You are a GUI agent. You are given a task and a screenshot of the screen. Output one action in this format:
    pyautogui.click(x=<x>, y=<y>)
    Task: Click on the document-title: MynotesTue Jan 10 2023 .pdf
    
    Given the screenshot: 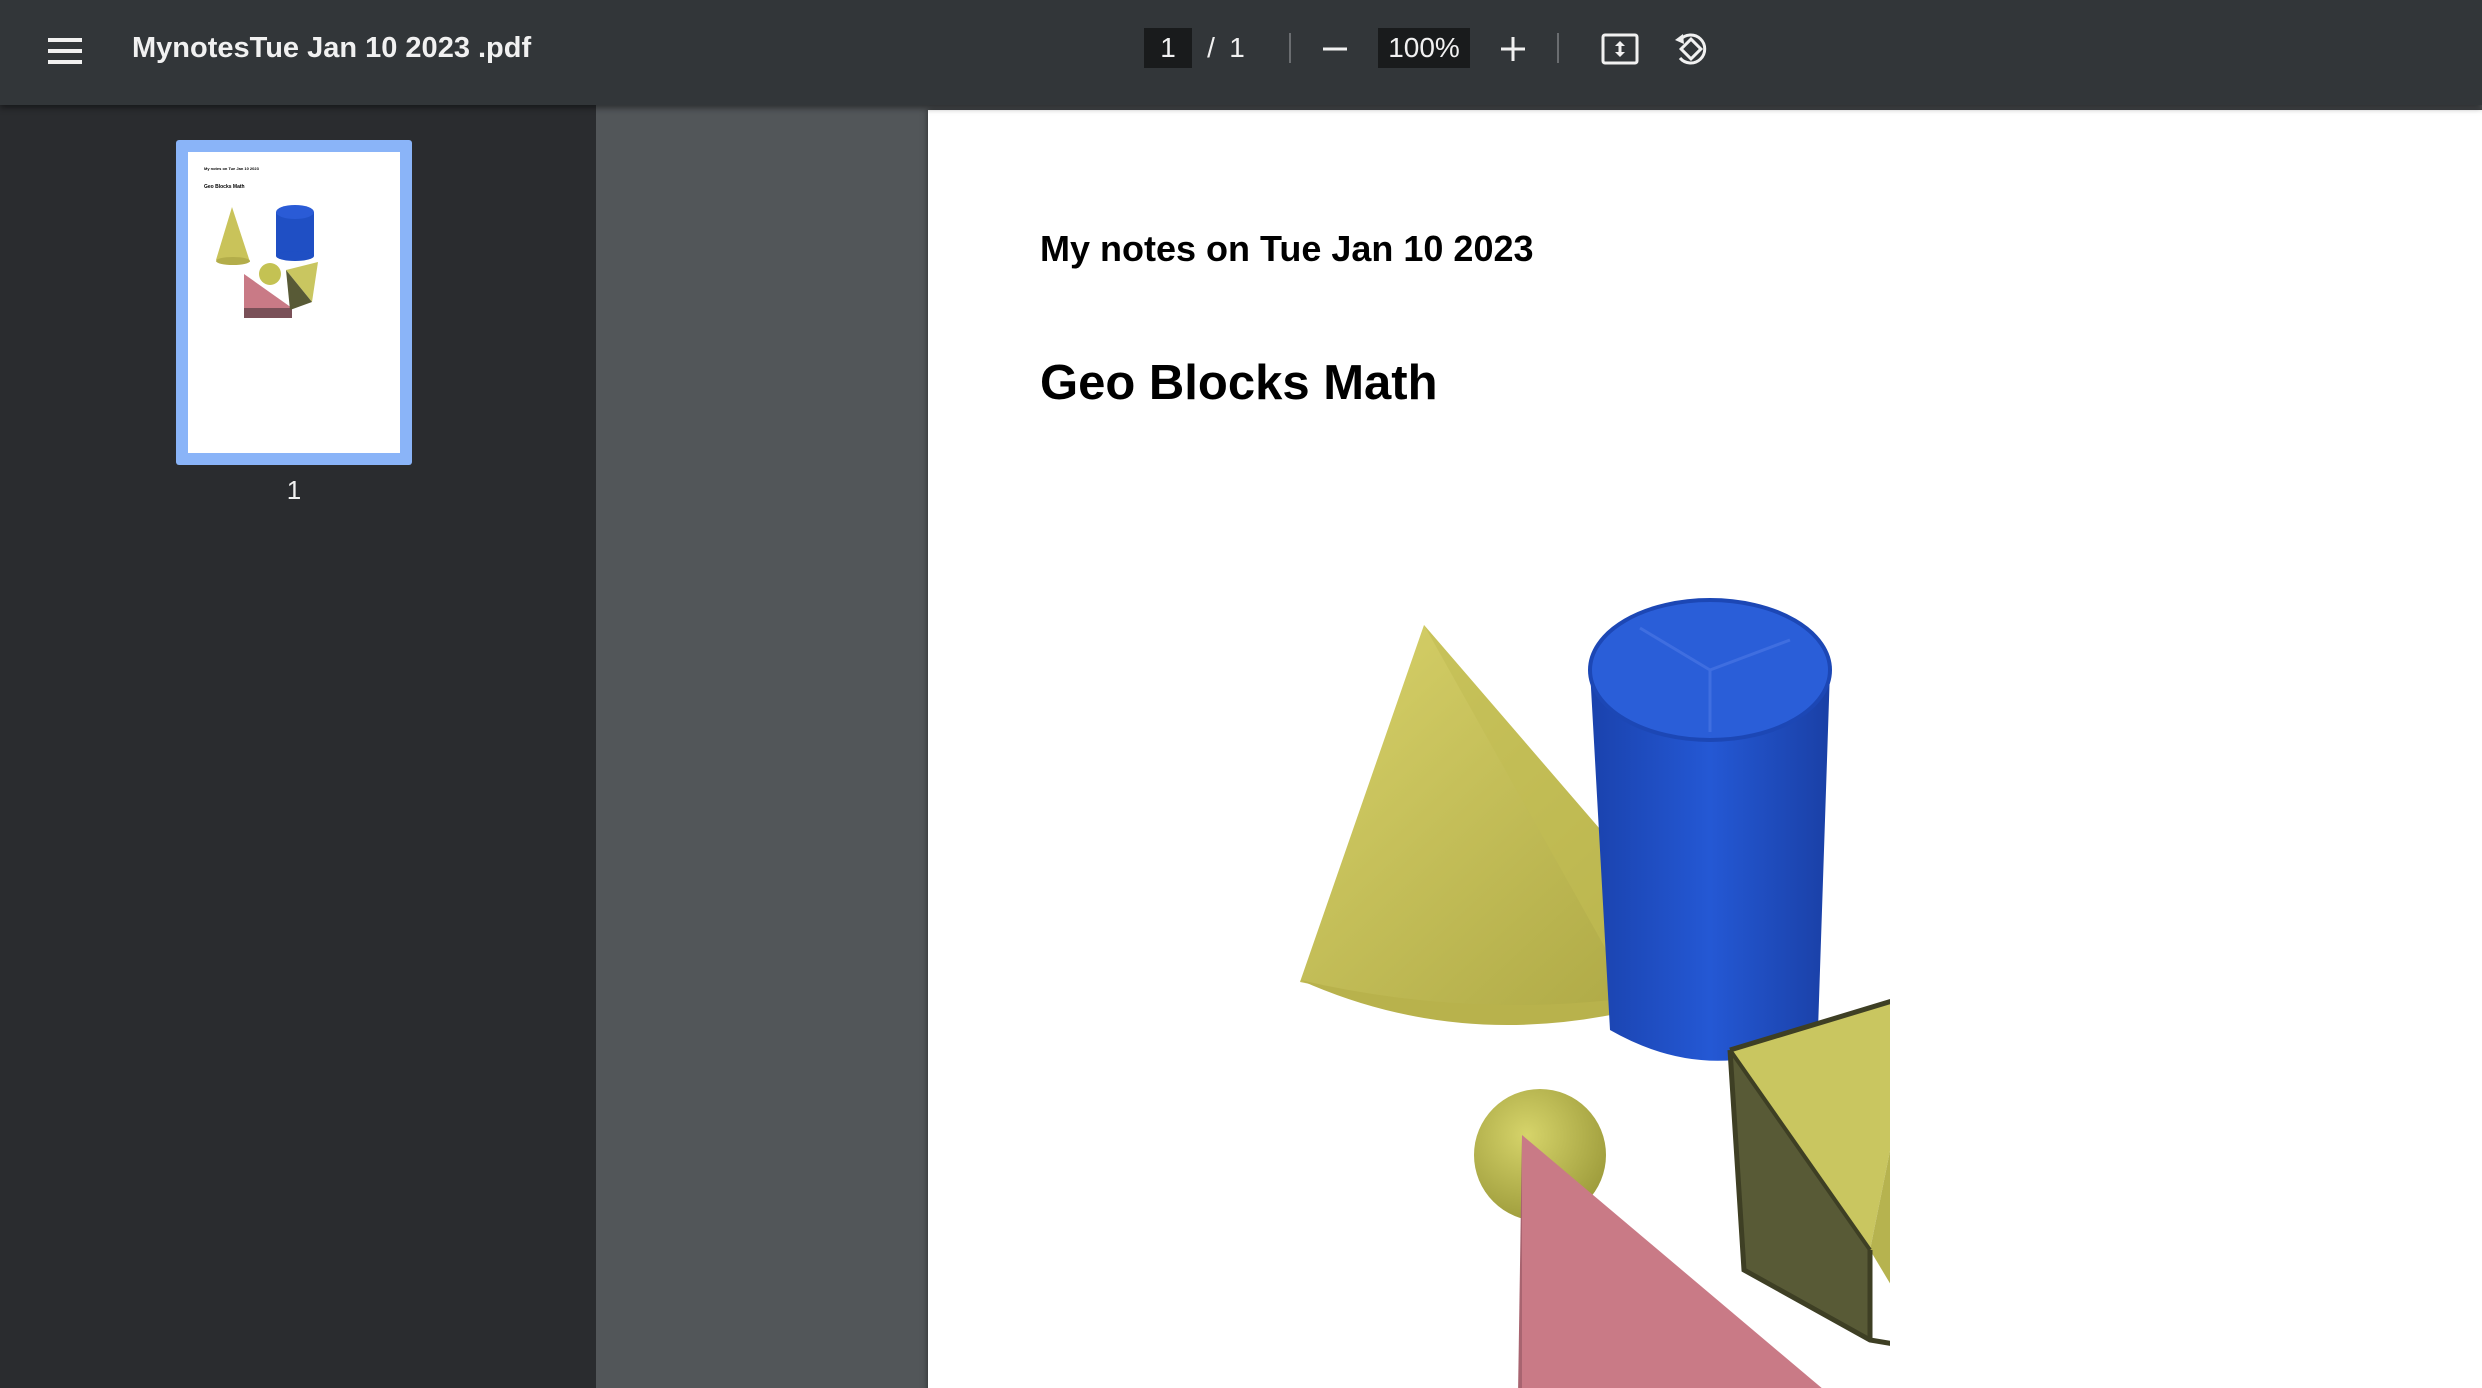 What is the action you would take?
    pyautogui.click(x=332, y=48)
    